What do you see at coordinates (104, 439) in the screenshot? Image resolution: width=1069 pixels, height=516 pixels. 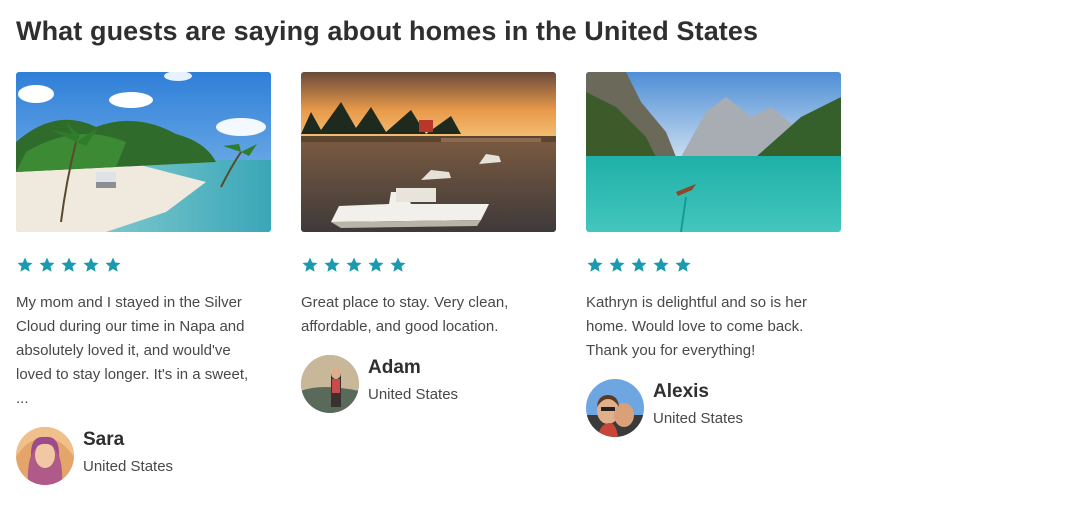 I see `author-name: Sara` at bounding box center [104, 439].